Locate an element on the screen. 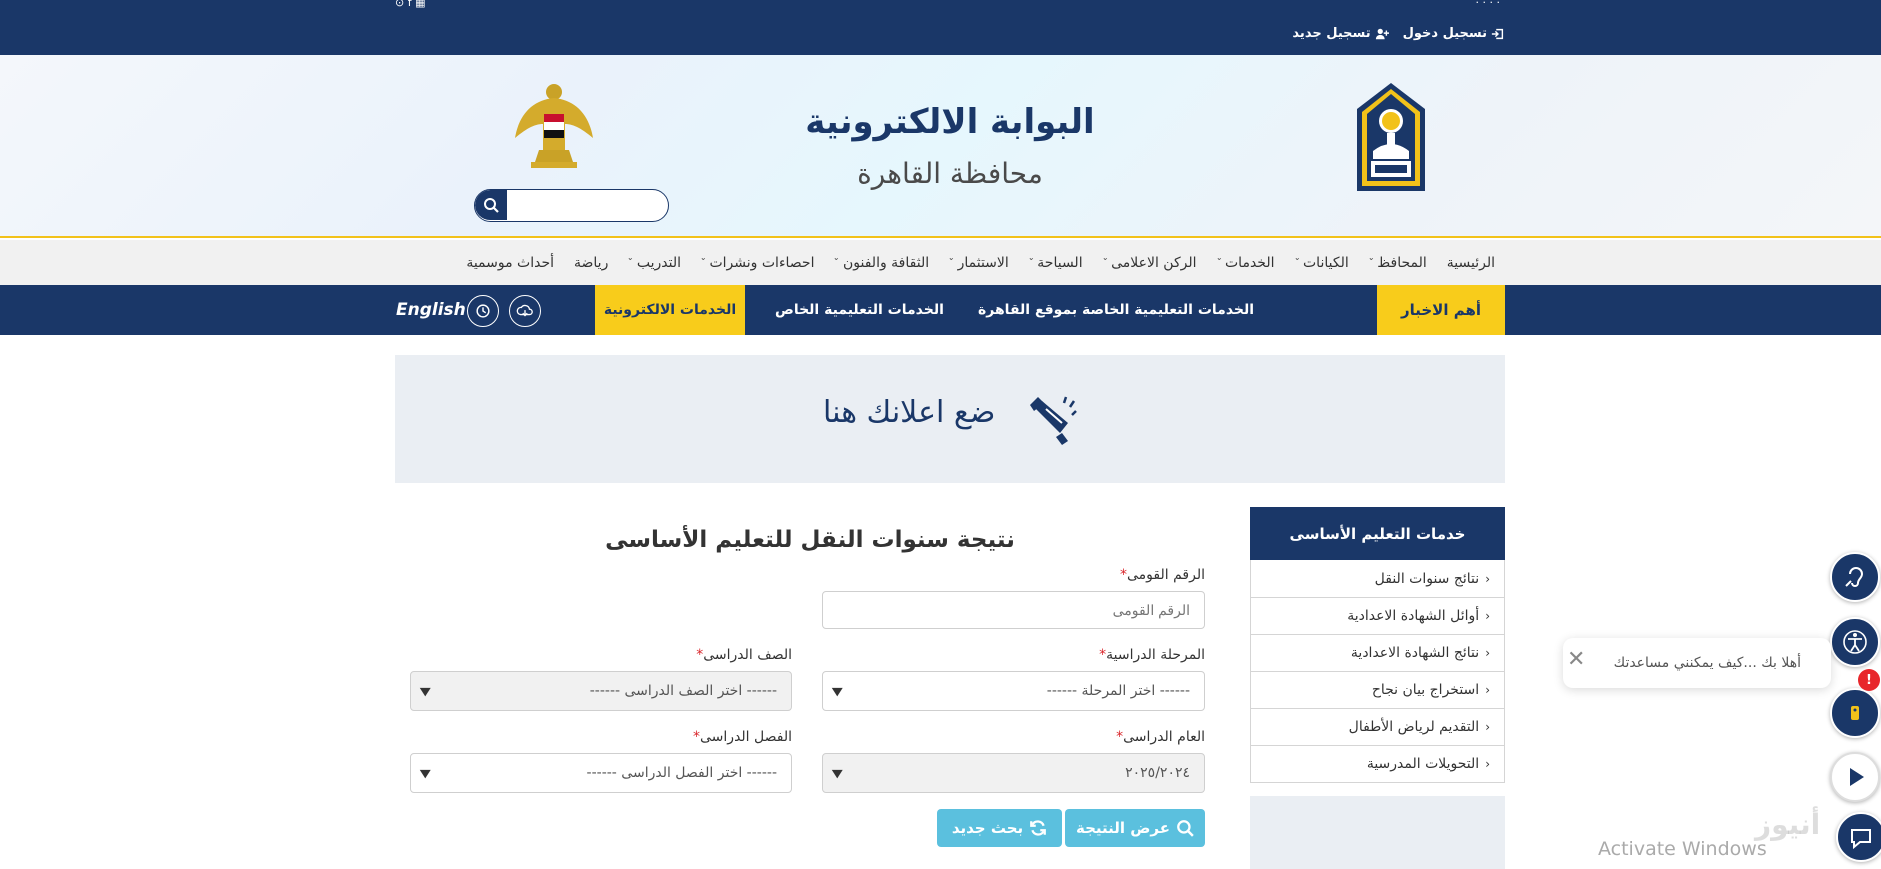 Image resolution: width=1881 pixels, height=869 pixels. megaphone-icon is located at coordinates (1053, 420).